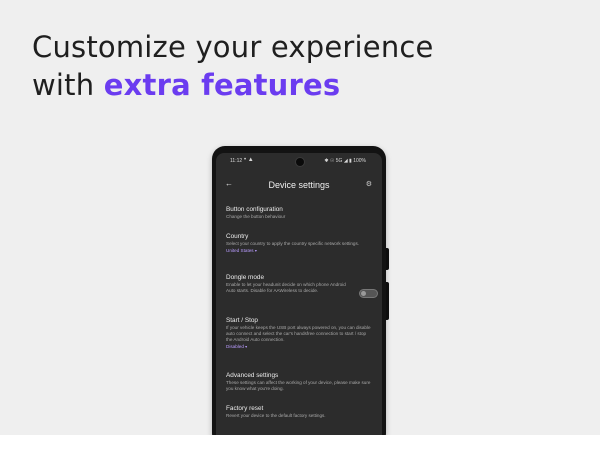  I want to click on status-bar: 11:12 • ▲ ✱ ☉ 5G ◢ ▮ 100%, so click(299, 161).